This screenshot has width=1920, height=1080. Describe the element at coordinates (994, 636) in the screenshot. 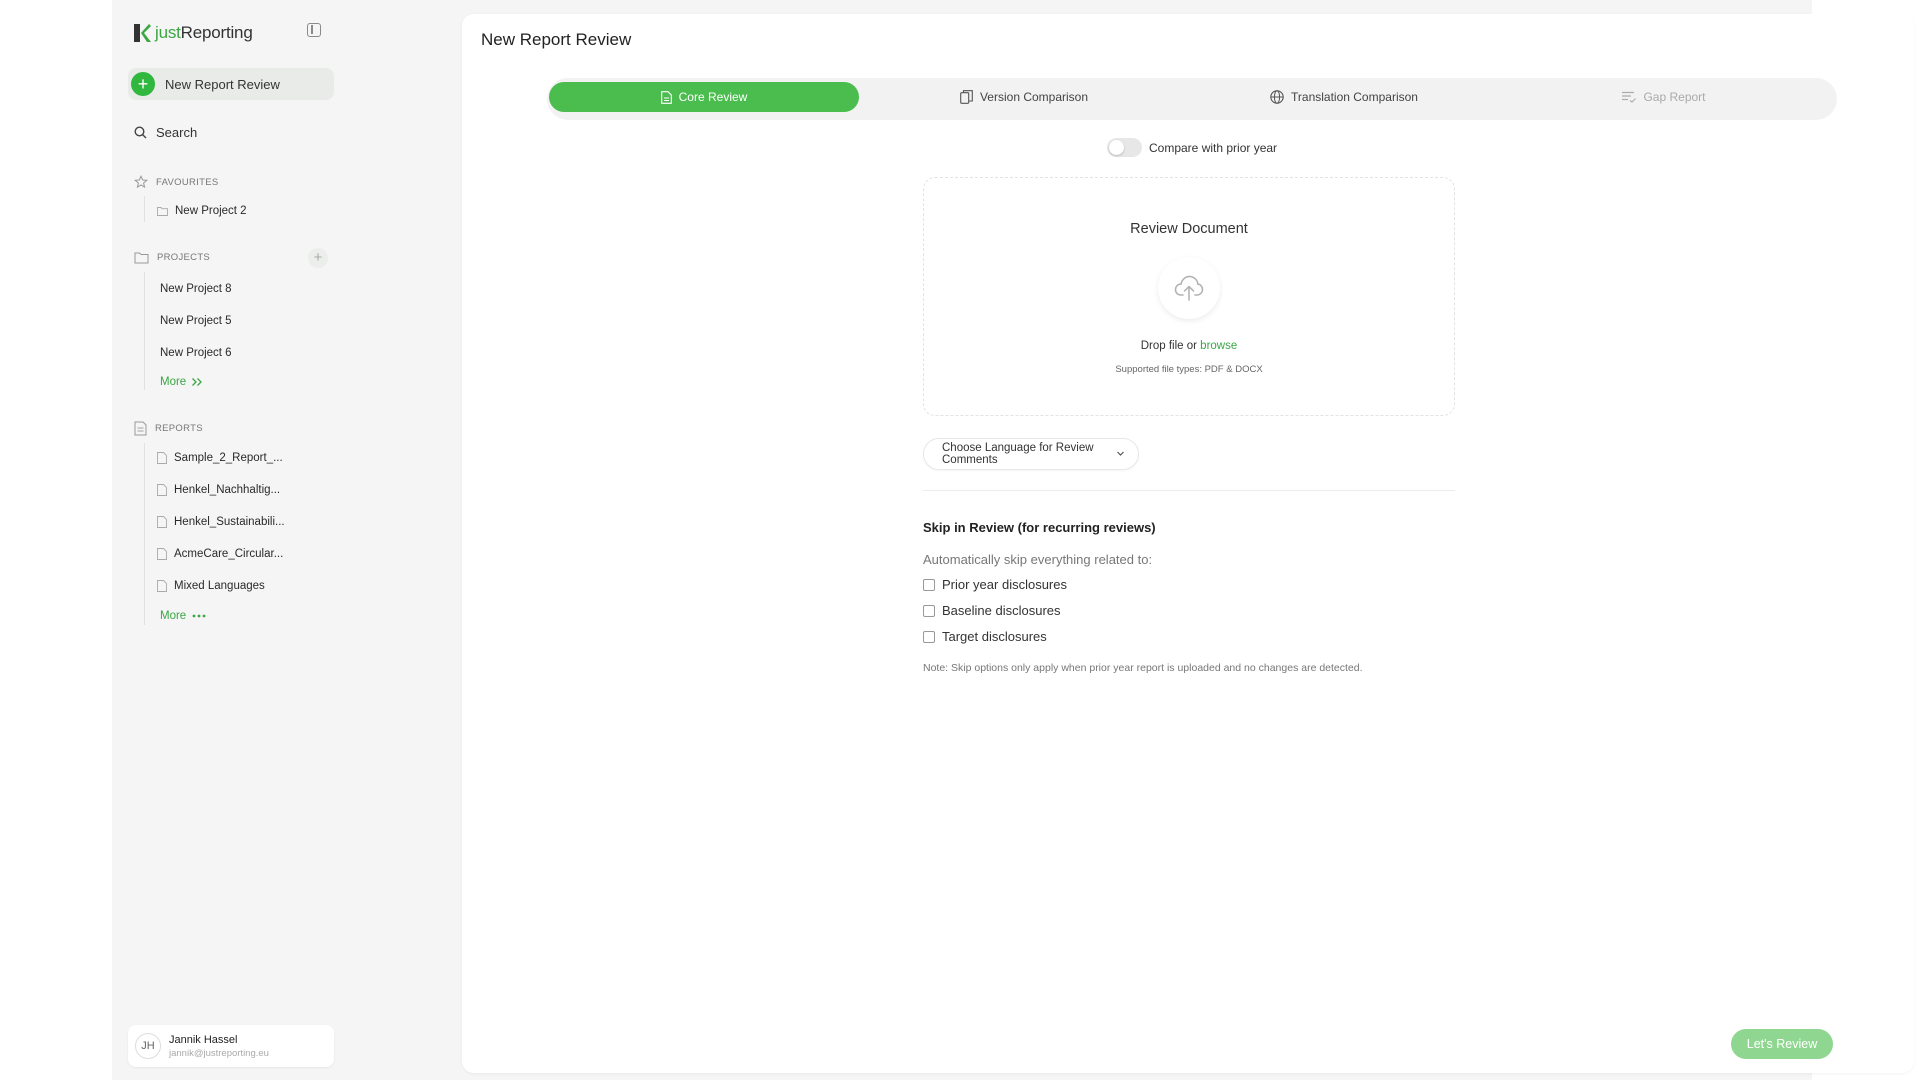

I see `skip-option-label: Target disclosures` at that location.